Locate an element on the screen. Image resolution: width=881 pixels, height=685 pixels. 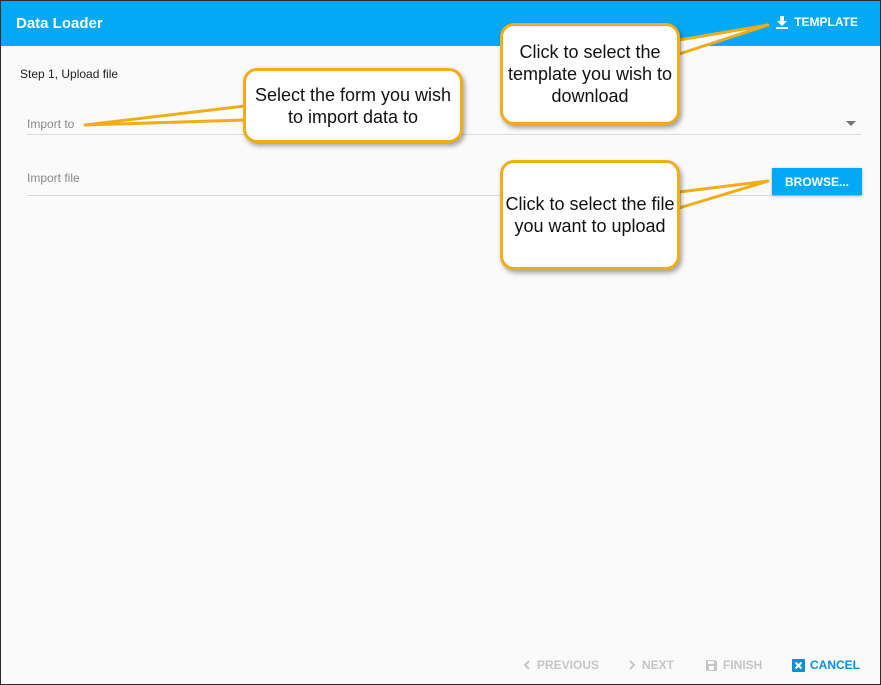
finish-button: FINISH is located at coordinates (733, 665).